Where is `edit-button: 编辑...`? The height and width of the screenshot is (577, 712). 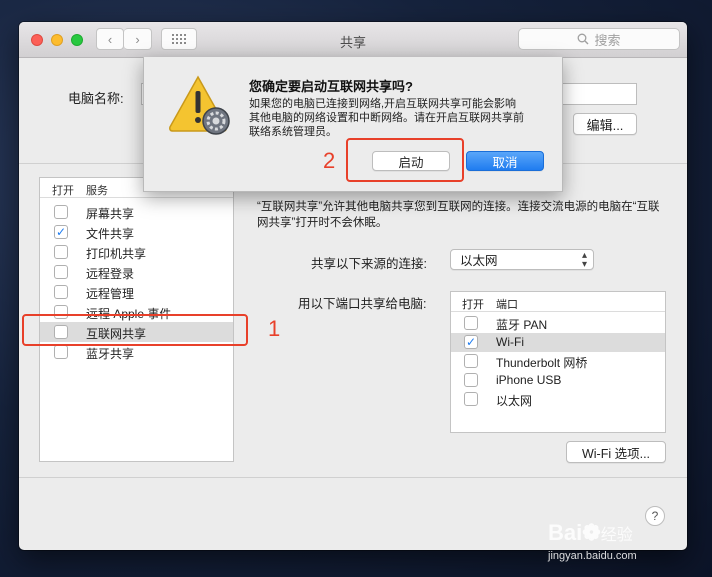
edit-button: 编辑... is located at coordinates (605, 124).